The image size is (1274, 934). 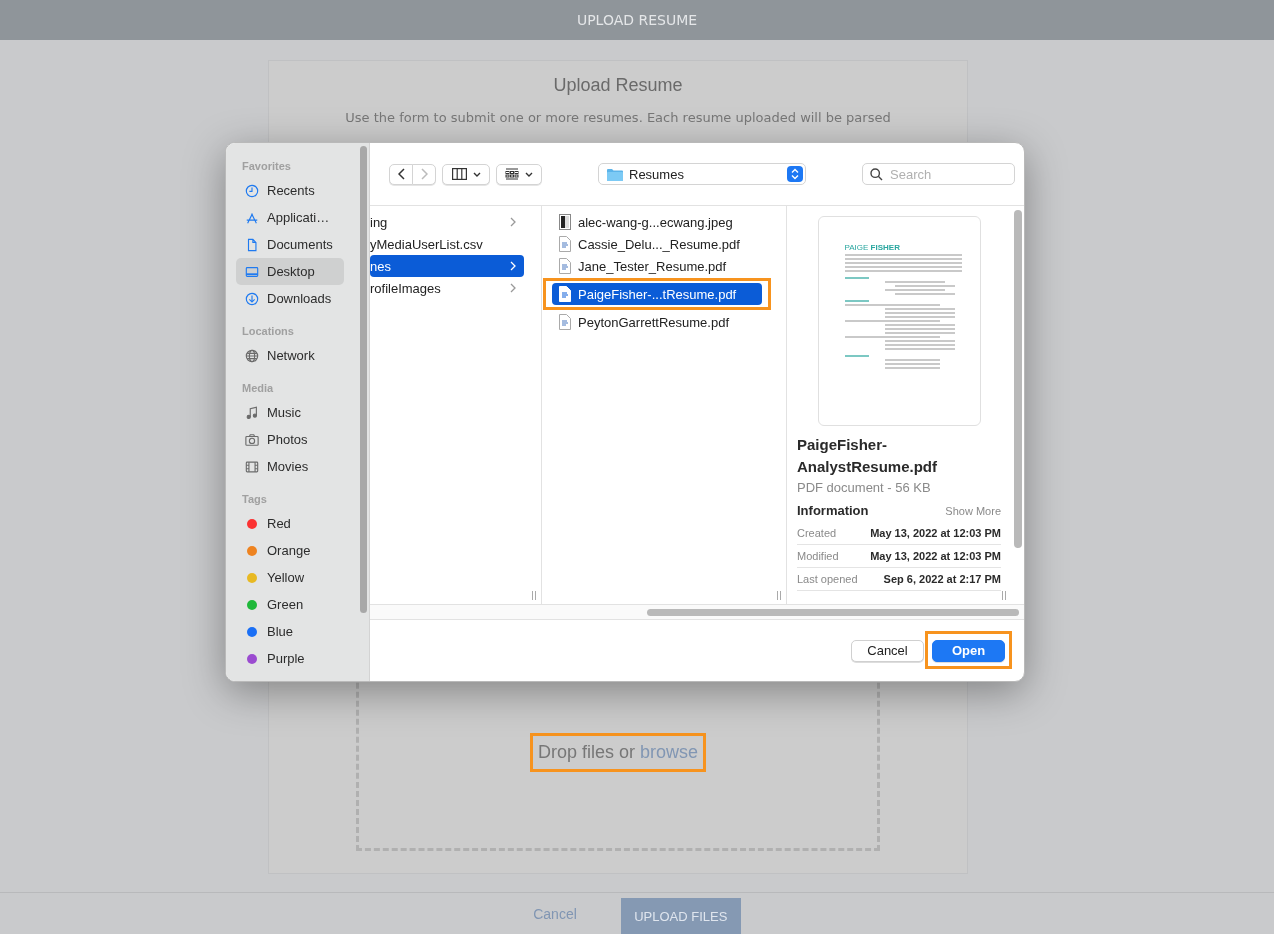 What do you see at coordinates (817, 533) in the screenshot?
I see `info-label: Created` at bounding box center [817, 533].